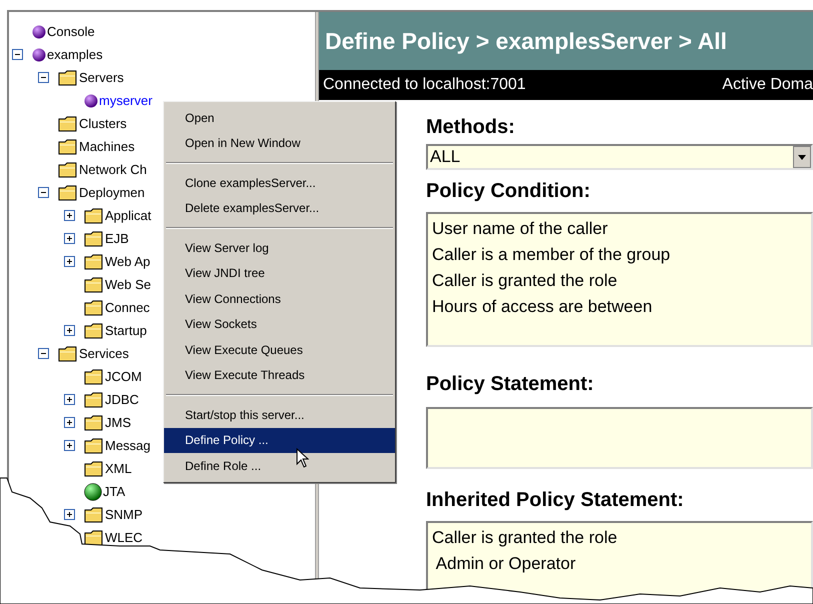 The width and height of the screenshot is (813, 604). What do you see at coordinates (509, 191) in the screenshot?
I see `field-label: Policy Condition:` at bounding box center [509, 191].